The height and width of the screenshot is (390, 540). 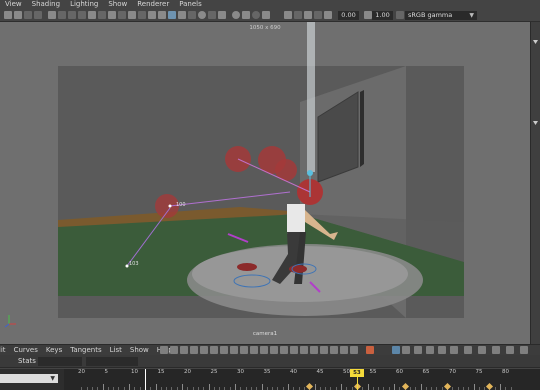 I want to click on safe-action-icon, so click(x=102, y=15).